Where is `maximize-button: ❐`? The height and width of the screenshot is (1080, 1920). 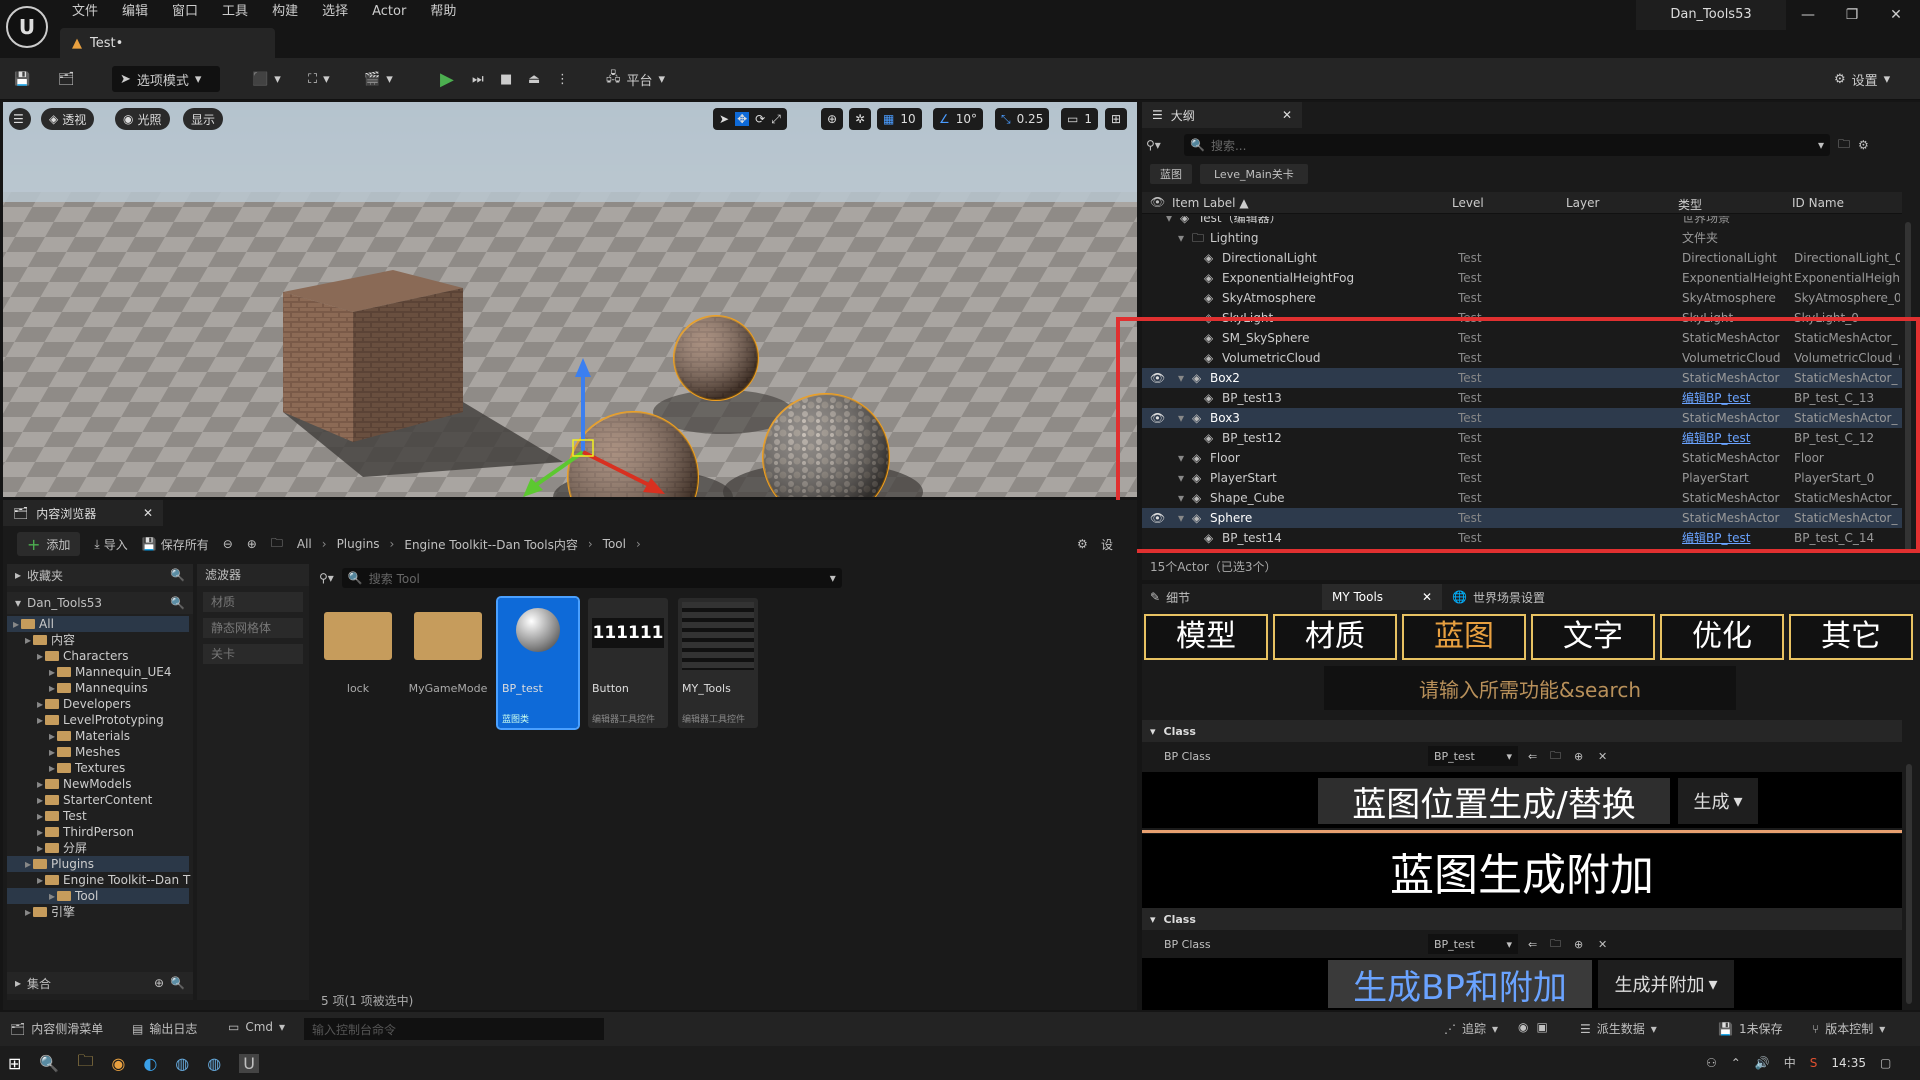 maximize-button: ❐ is located at coordinates (1852, 15).